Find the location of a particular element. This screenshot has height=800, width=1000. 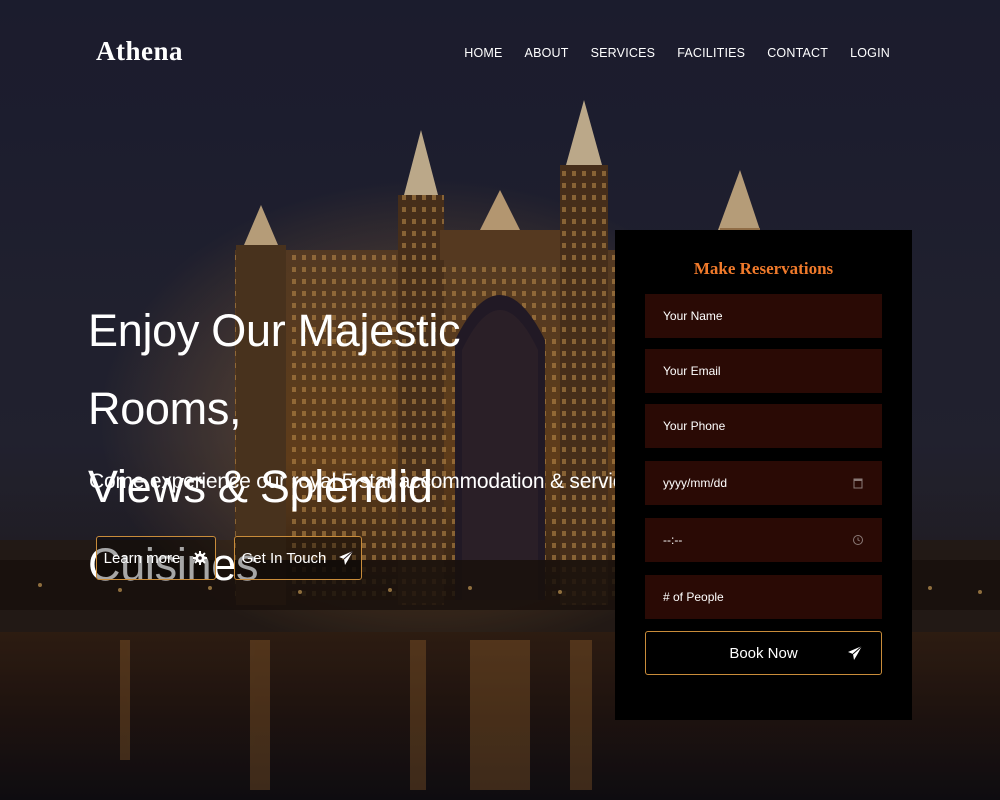

learn-more-button: Learn more is located at coordinates (156, 558).